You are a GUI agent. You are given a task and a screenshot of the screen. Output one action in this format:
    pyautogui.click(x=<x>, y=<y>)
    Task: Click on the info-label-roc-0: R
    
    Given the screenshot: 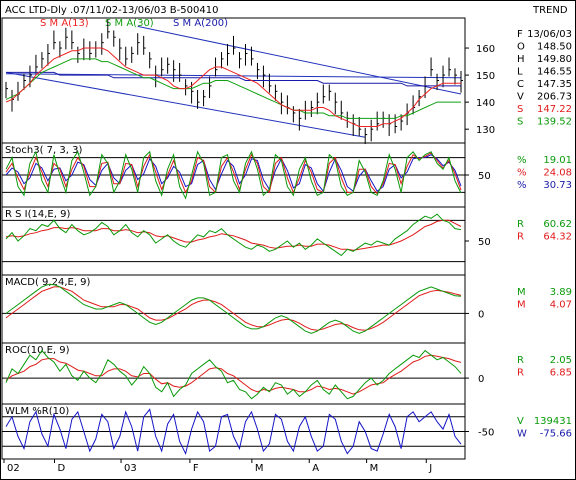 What is the action you would take?
    pyautogui.click(x=520, y=360)
    